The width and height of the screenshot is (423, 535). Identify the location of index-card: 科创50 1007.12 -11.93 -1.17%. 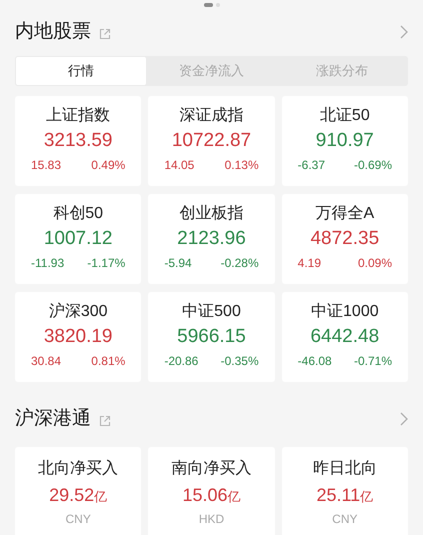
(78, 239).